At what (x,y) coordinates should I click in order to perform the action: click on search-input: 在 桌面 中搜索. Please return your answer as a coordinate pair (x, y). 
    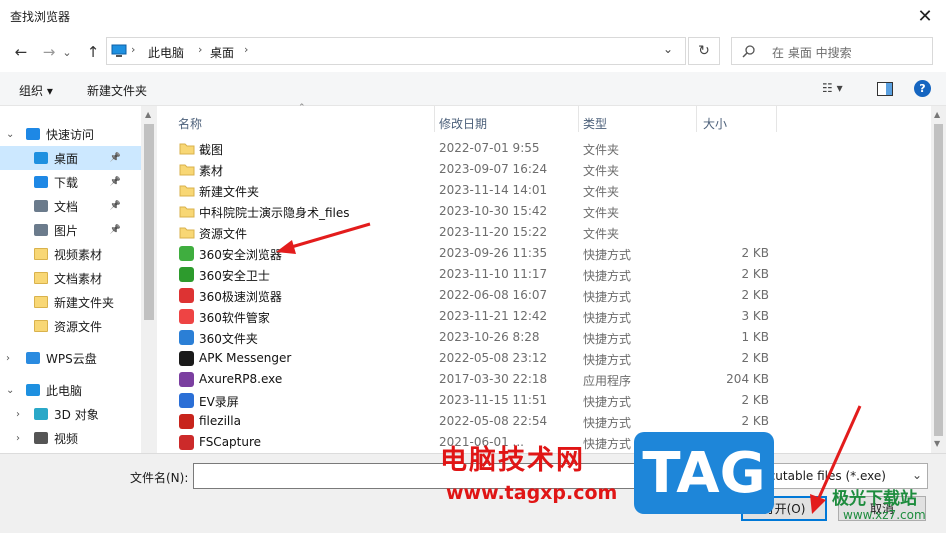
    Looking at the image, I should click on (832, 51).